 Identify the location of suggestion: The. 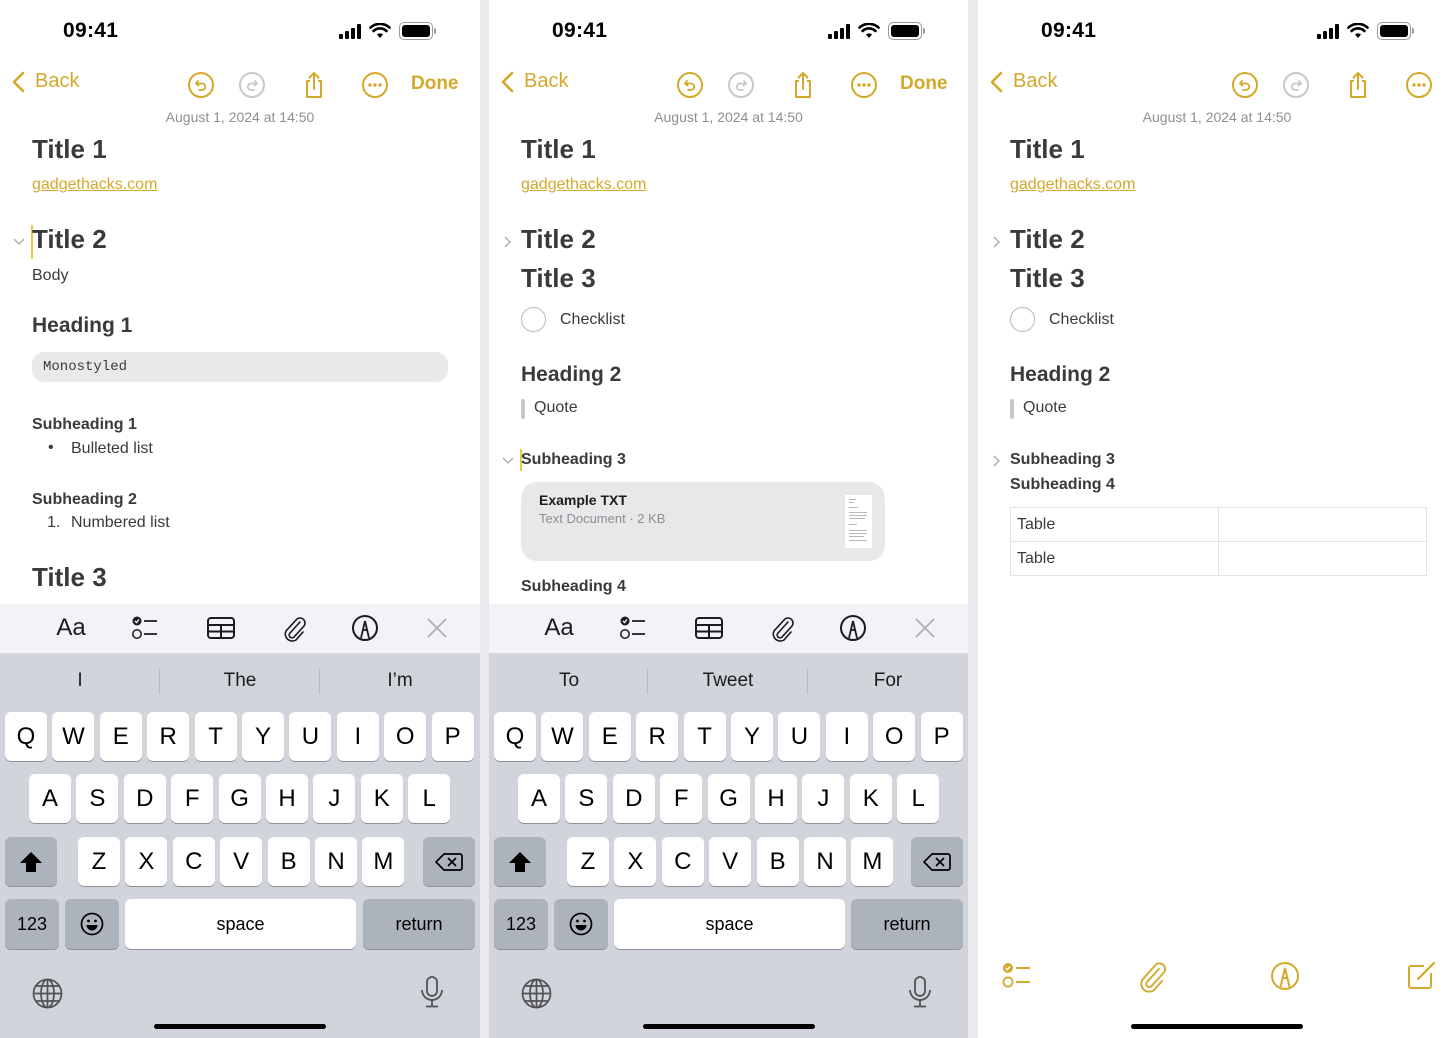
(240, 681).